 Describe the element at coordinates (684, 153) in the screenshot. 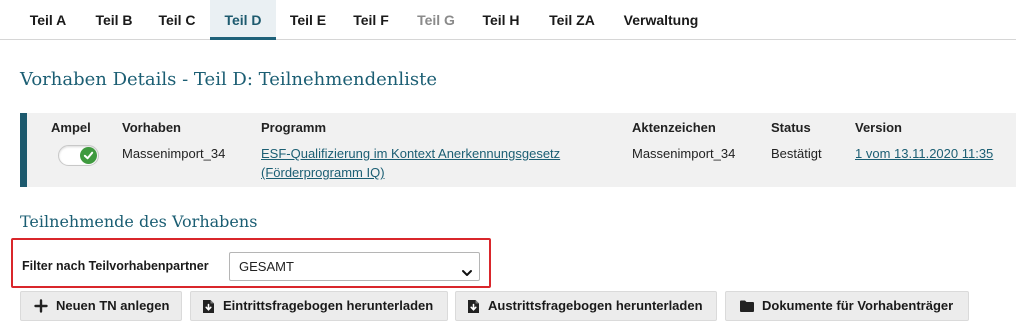

I see `aktenzeichen-value: Massenimport_34` at that location.